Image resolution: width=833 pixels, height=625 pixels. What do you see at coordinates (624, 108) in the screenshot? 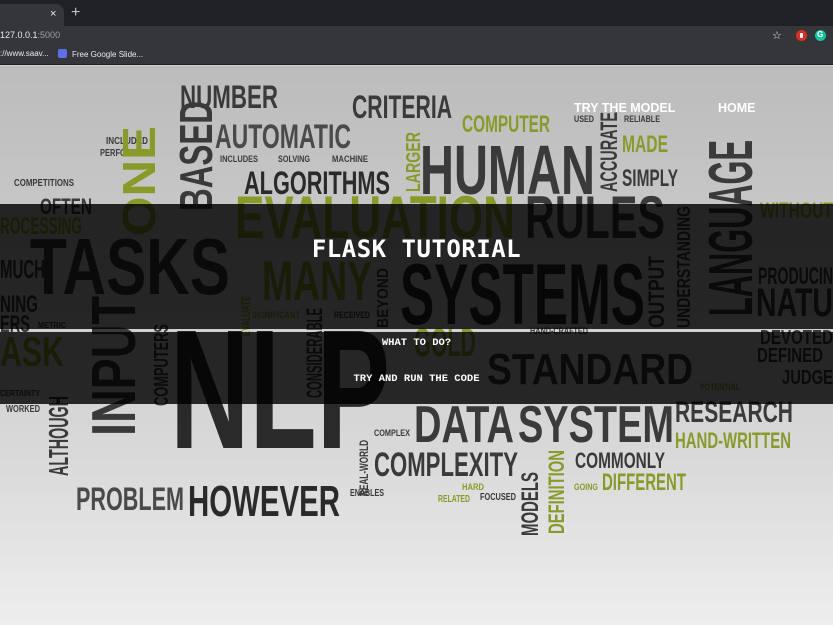
I see `nav-try-the-model: TRY THE MODEL` at bounding box center [624, 108].